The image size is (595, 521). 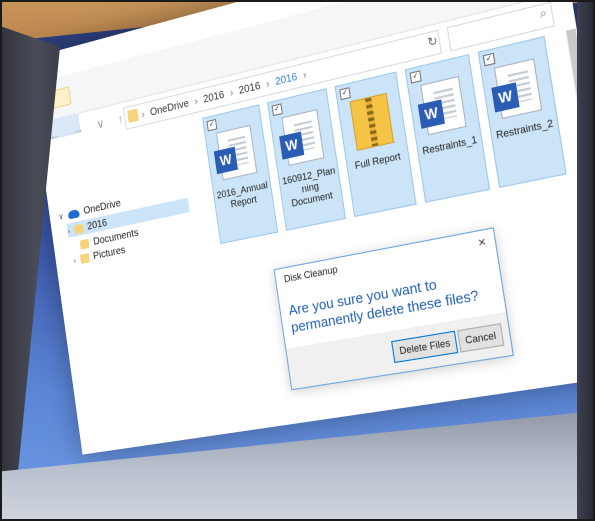 I want to click on file-item: ✓ W Restraints_1, so click(x=447, y=128).